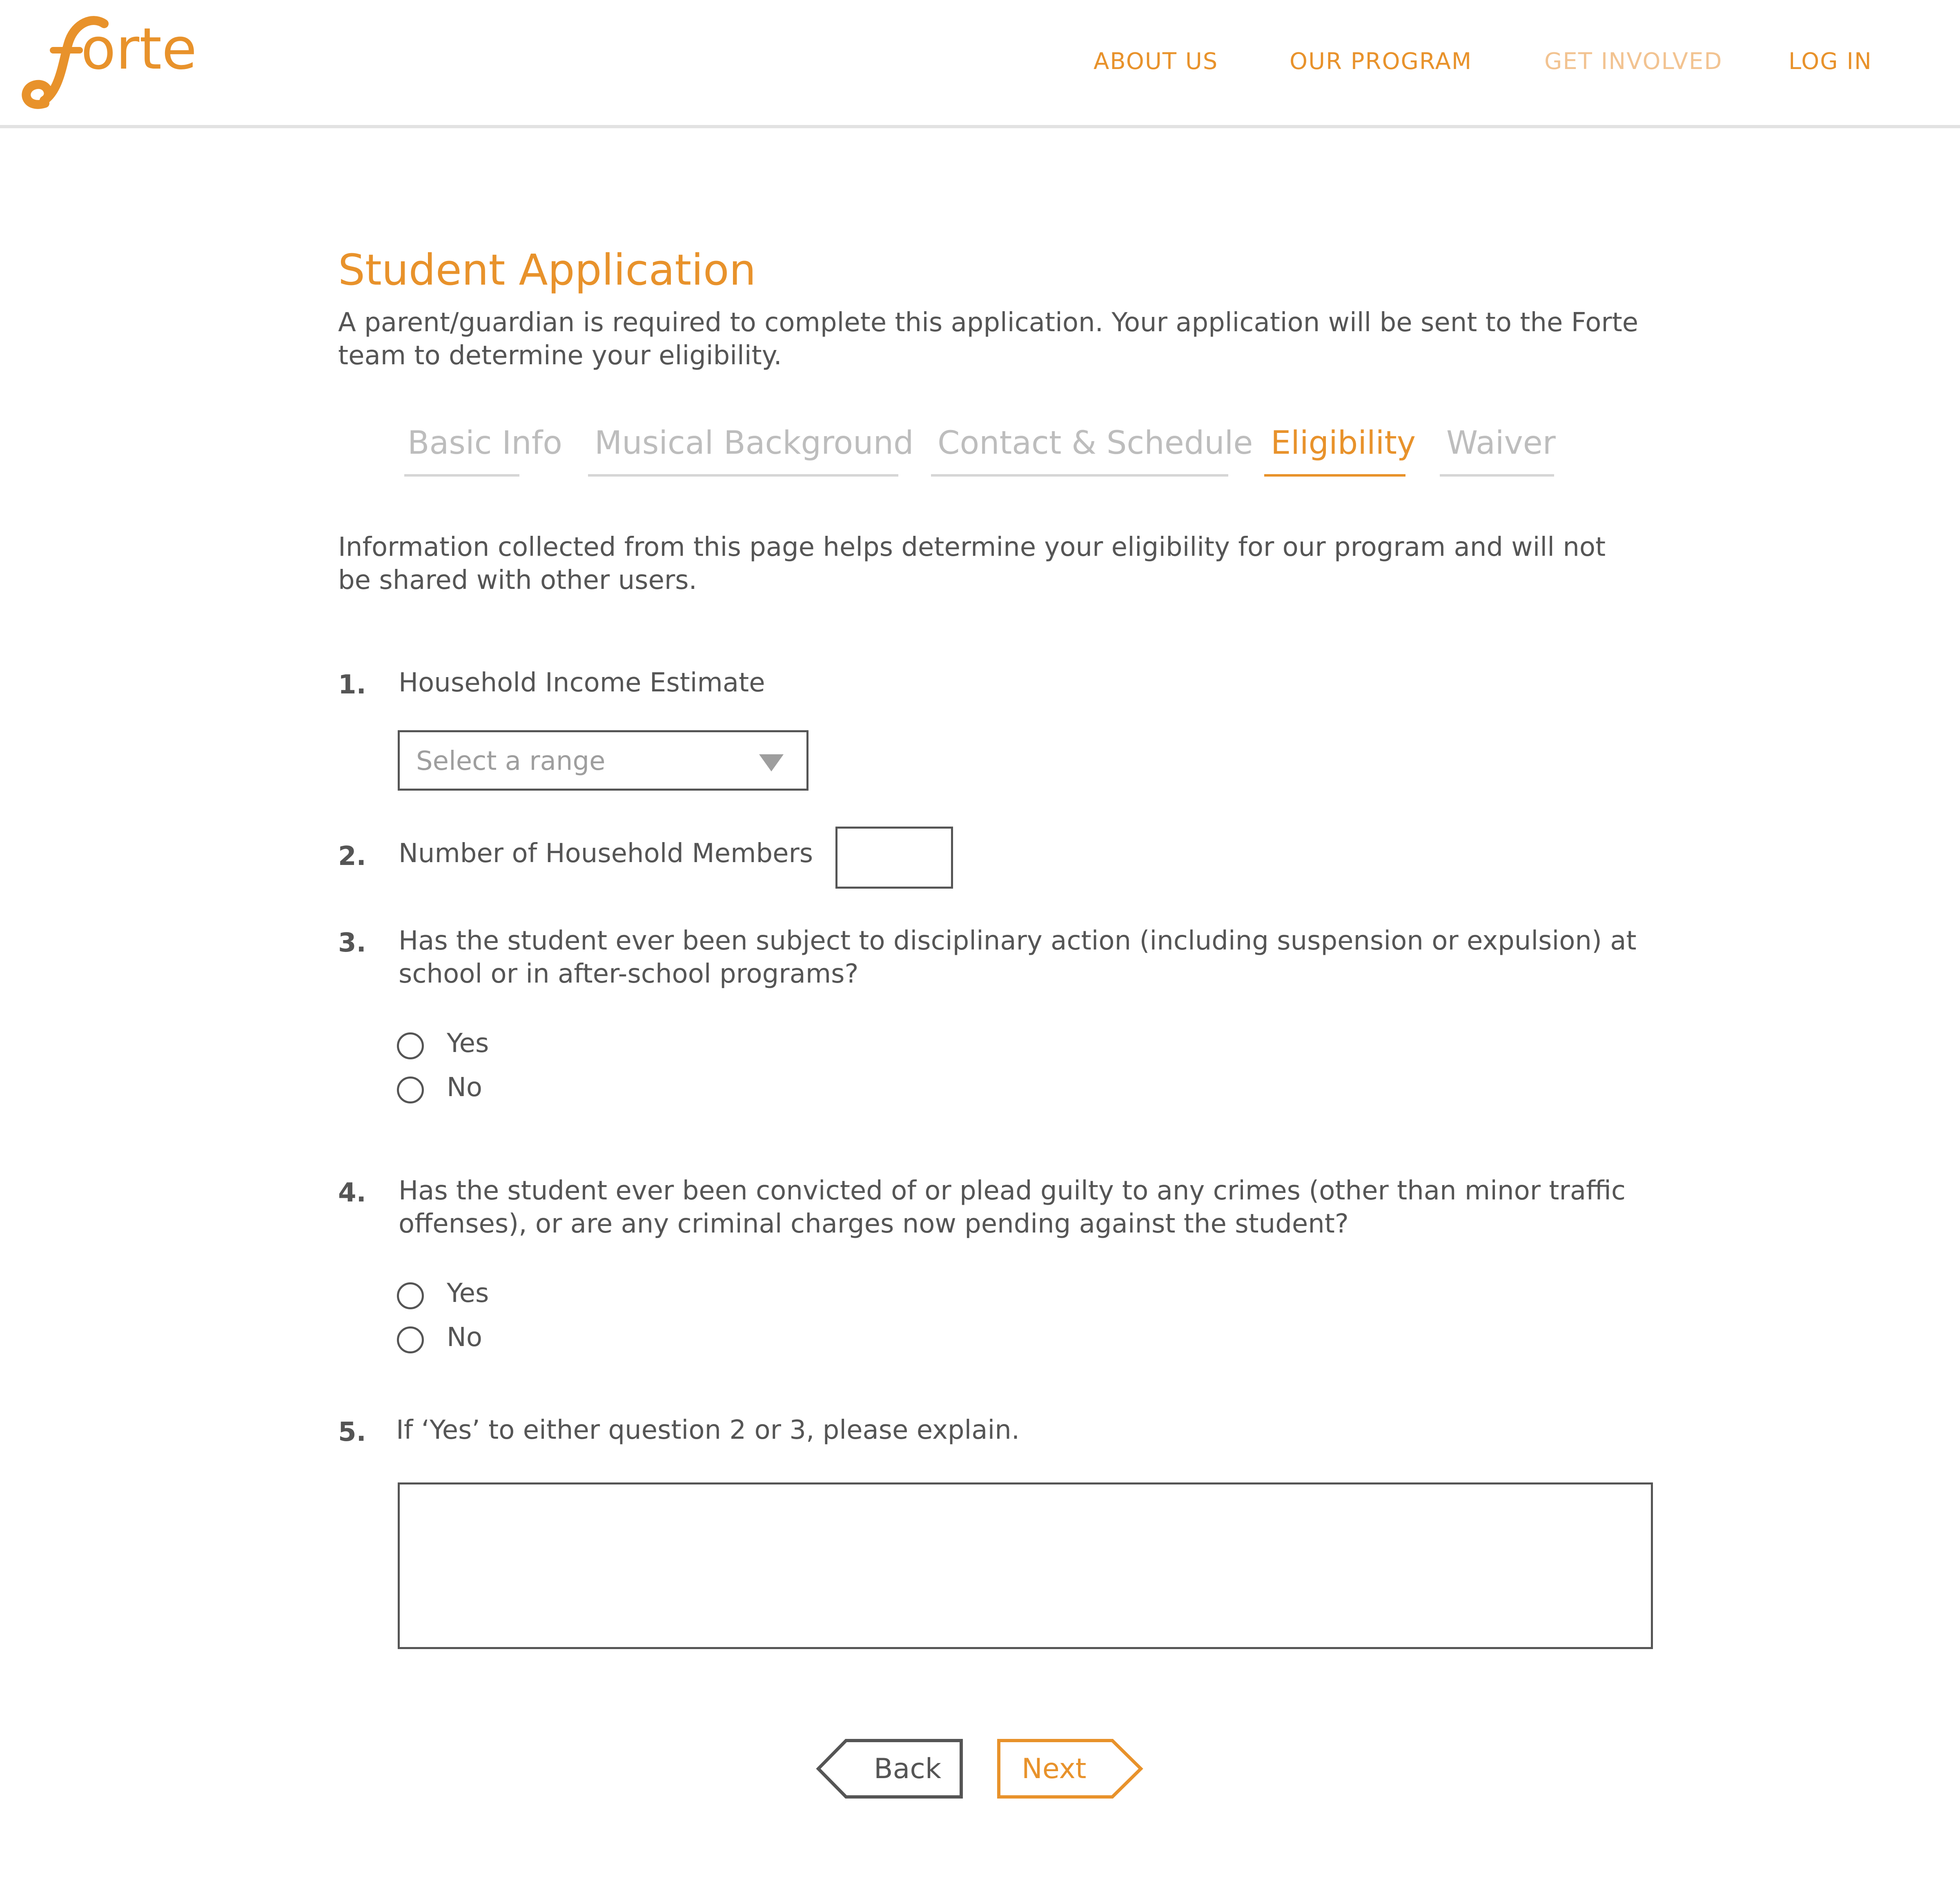  What do you see at coordinates (980, 126) in the screenshot?
I see `header-divider` at bounding box center [980, 126].